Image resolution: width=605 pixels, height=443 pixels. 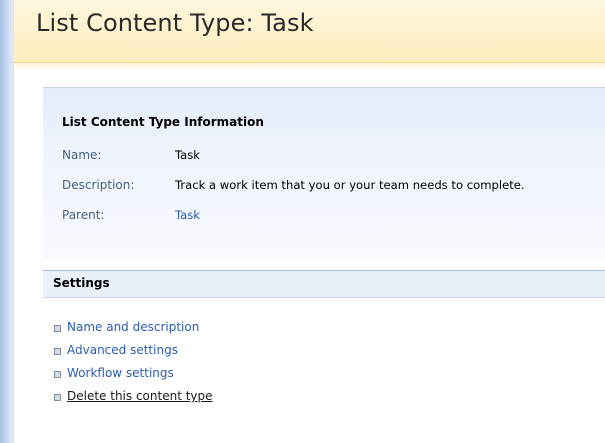 What do you see at coordinates (204, 331) in the screenshot?
I see `settings-item-name-and-description: Name and description` at bounding box center [204, 331].